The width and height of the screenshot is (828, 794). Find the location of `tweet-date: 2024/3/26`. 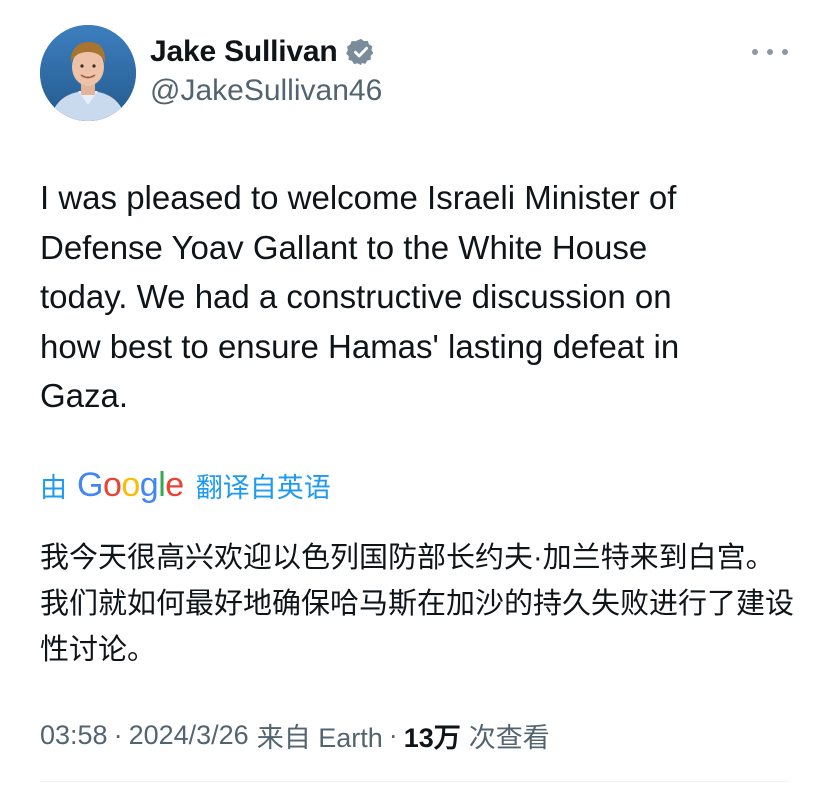

tweet-date: 2024/3/26 is located at coordinates (189, 735).